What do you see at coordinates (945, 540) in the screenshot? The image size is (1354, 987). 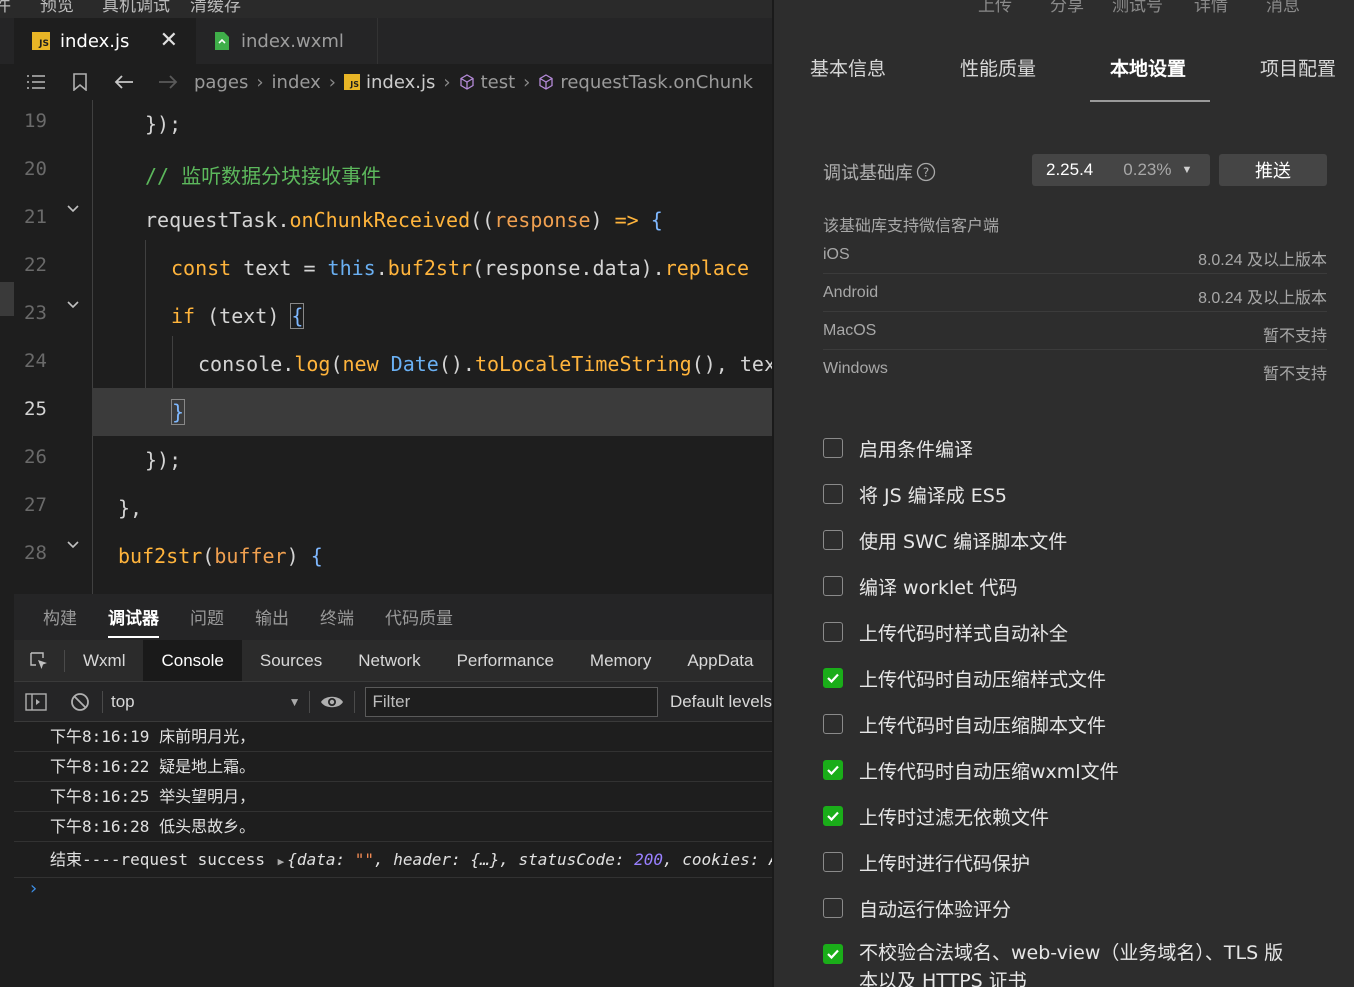 I see `option-swc-compile: 使用 SWC 编译脚本文件` at bounding box center [945, 540].